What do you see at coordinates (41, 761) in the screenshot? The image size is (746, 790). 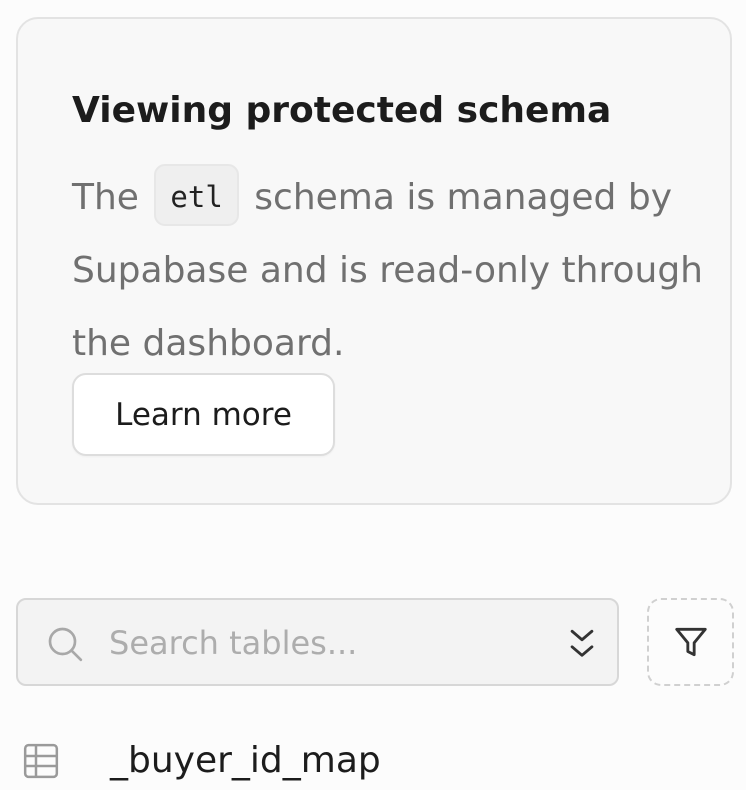 I see `table-icon` at bounding box center [41, 761].